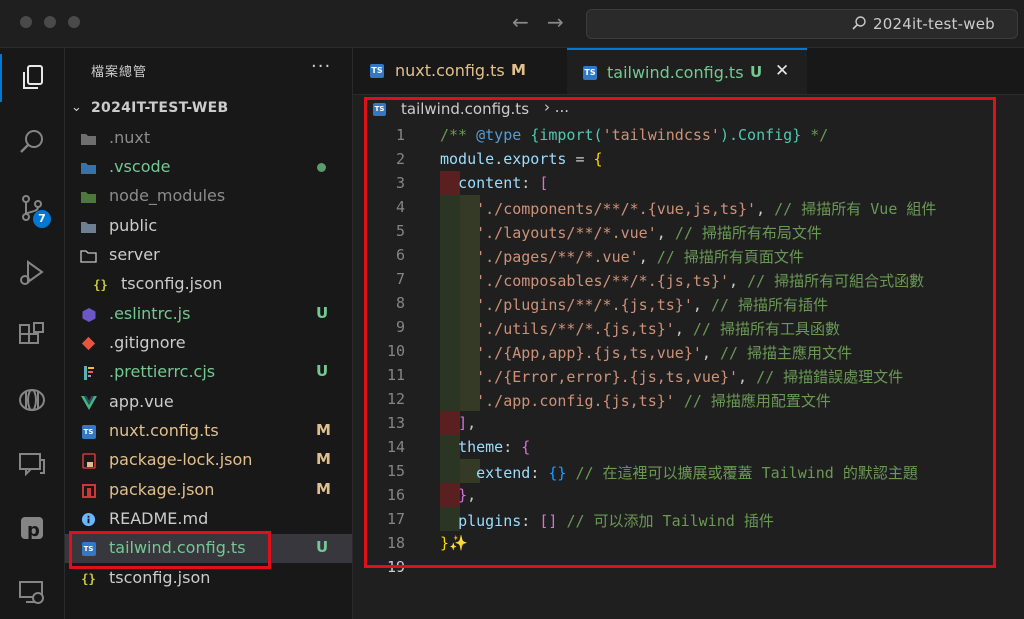  I want to click on tree-item-label: tsconfig.json, so click(160, 577).